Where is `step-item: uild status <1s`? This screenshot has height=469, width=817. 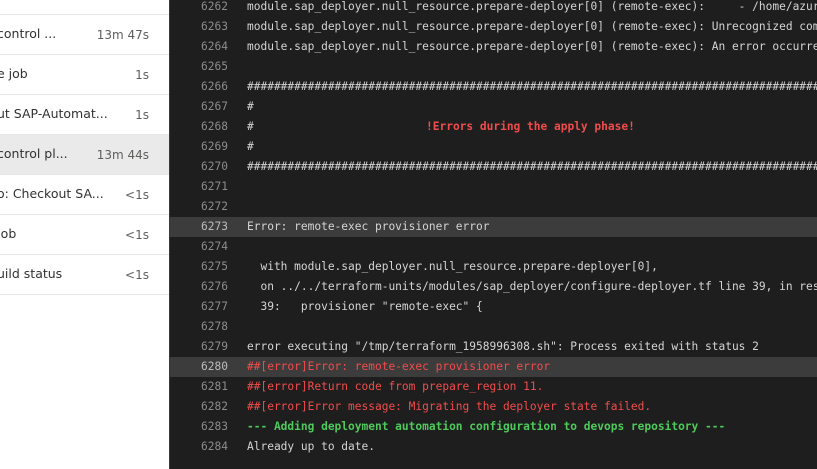 step-item: uild status <1s is located at coordinates (84, 275).